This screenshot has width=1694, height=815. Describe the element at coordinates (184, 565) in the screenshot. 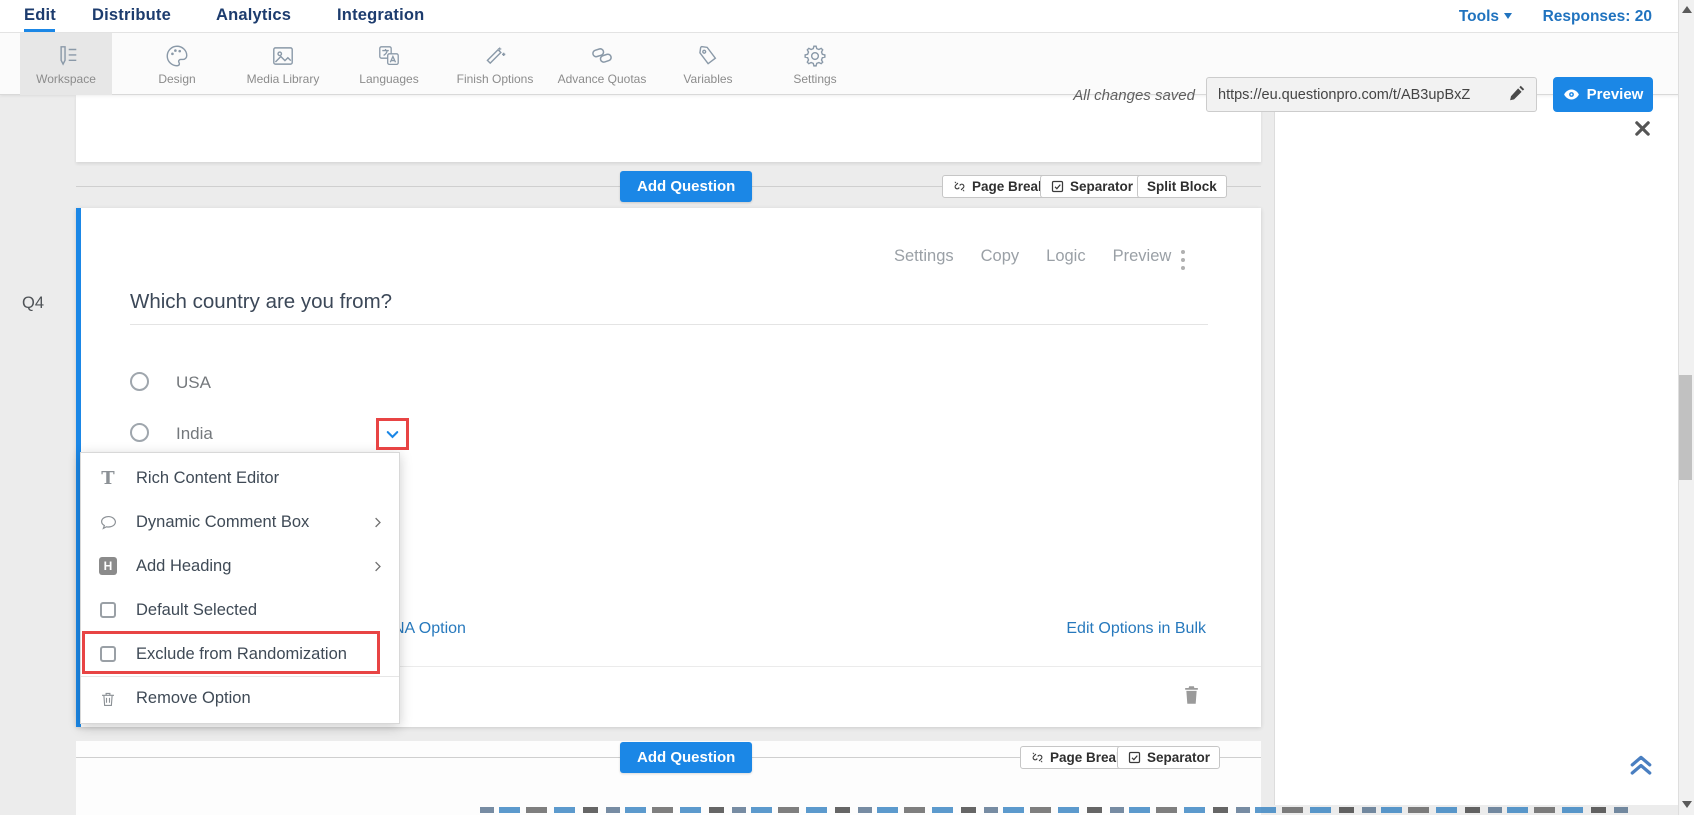

I see `menu-item-label: Add Heading` at that location.